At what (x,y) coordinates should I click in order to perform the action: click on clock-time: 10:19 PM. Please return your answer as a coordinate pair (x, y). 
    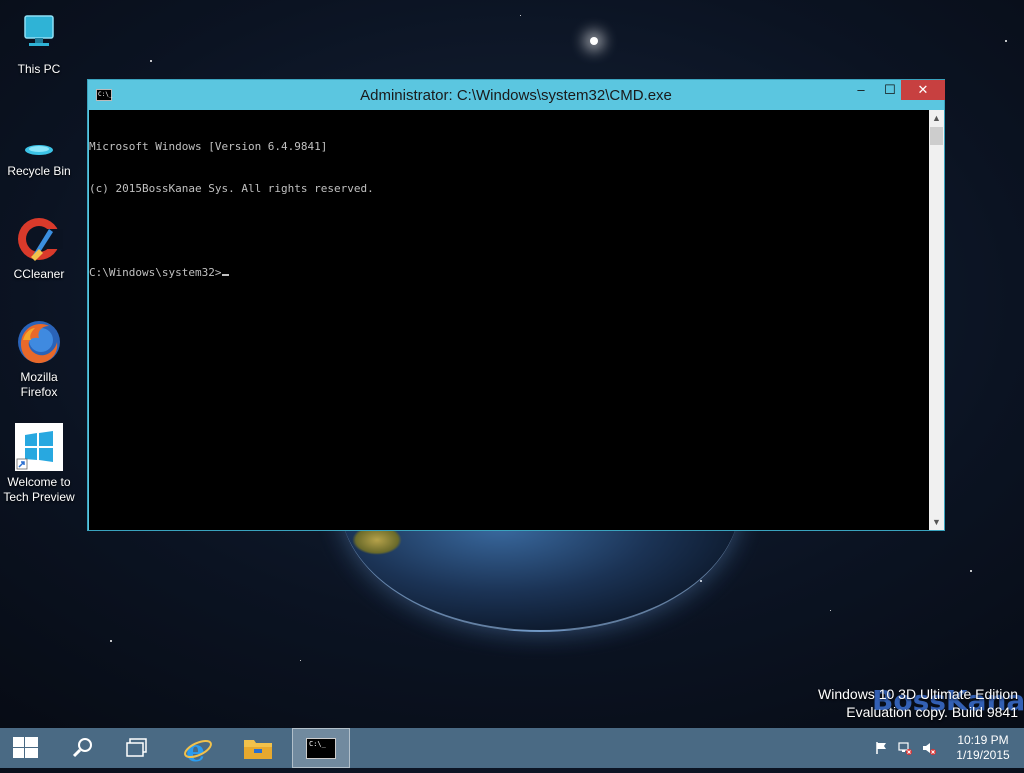
    Looking at the image, I should click on (983, 740).